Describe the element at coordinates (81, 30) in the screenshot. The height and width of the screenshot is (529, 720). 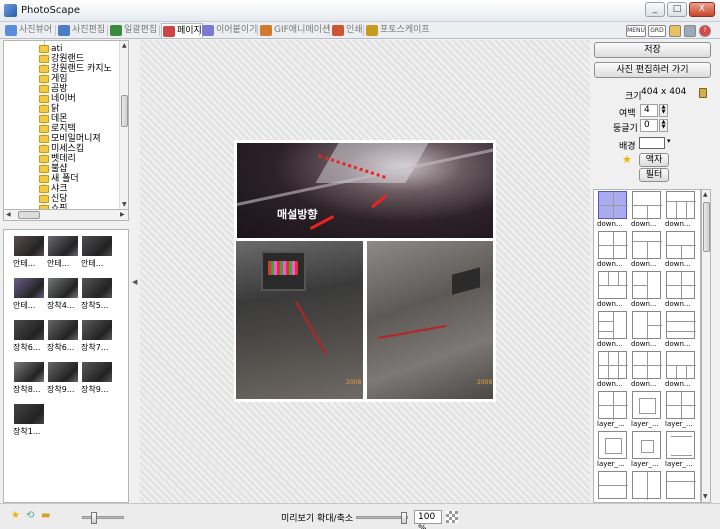
I see `tab-1: 사진편집` at that location.